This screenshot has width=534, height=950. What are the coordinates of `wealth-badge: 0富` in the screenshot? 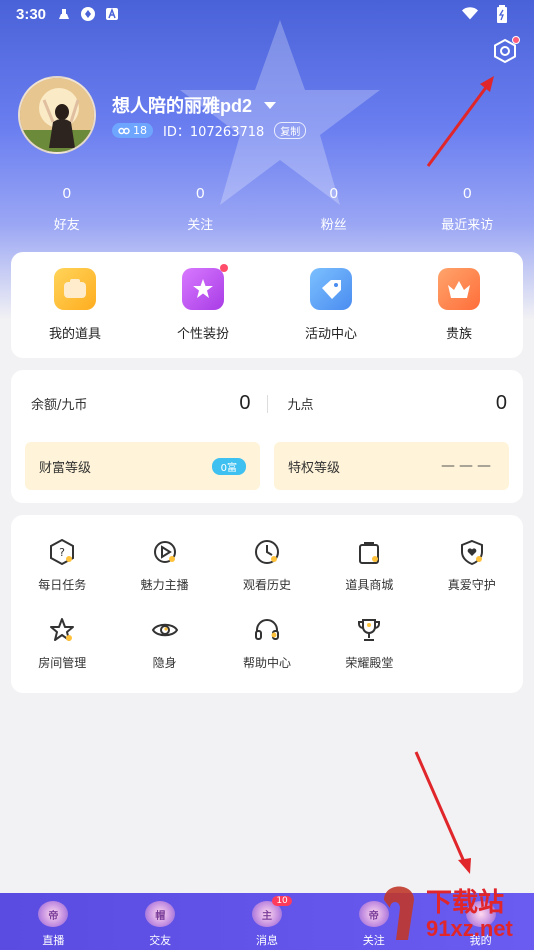 It's located at (228, 466).